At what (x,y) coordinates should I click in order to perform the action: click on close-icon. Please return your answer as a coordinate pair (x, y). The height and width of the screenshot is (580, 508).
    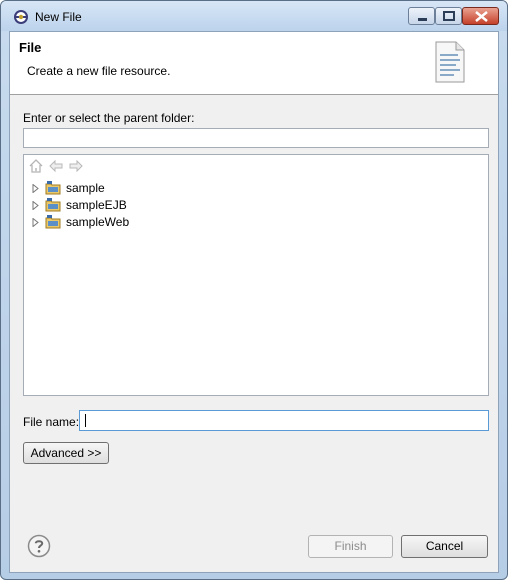
    Looking at the image, I should click on (481, 16).